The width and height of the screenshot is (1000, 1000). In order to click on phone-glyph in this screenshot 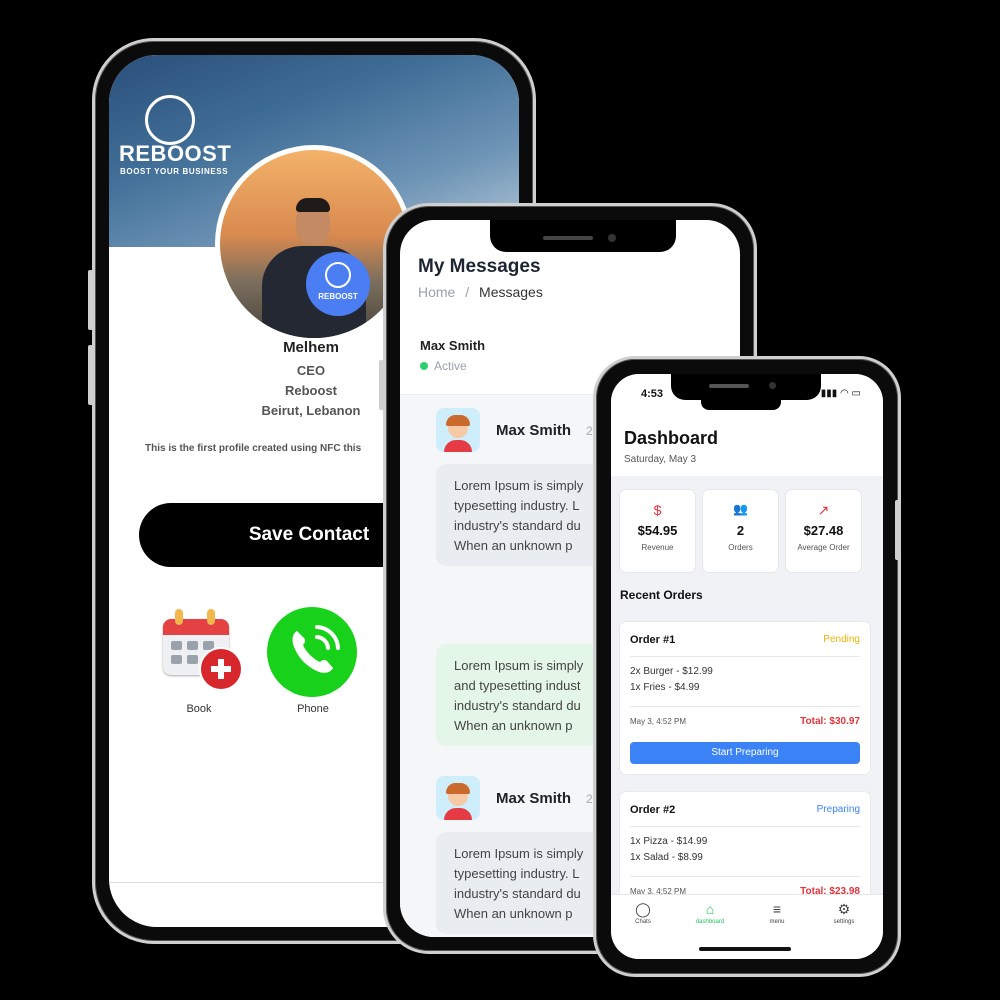, I will do `click(316, 649)`.